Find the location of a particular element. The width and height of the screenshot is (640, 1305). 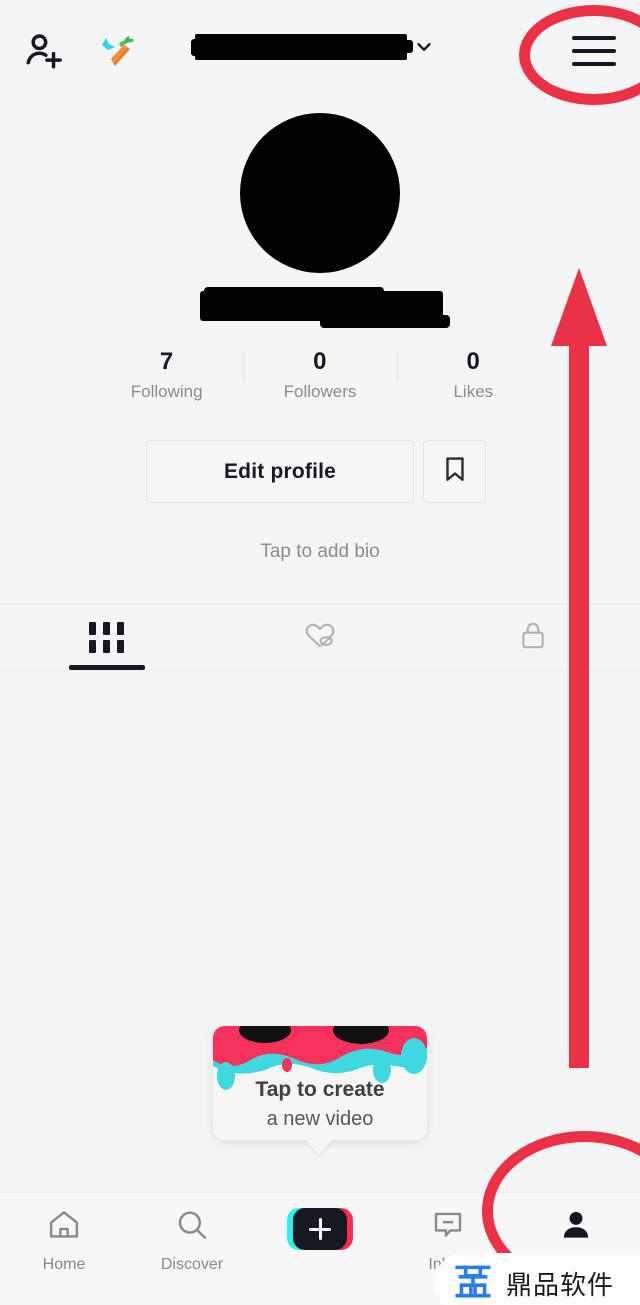

profile-tabs is located at coordinates (320, 637).